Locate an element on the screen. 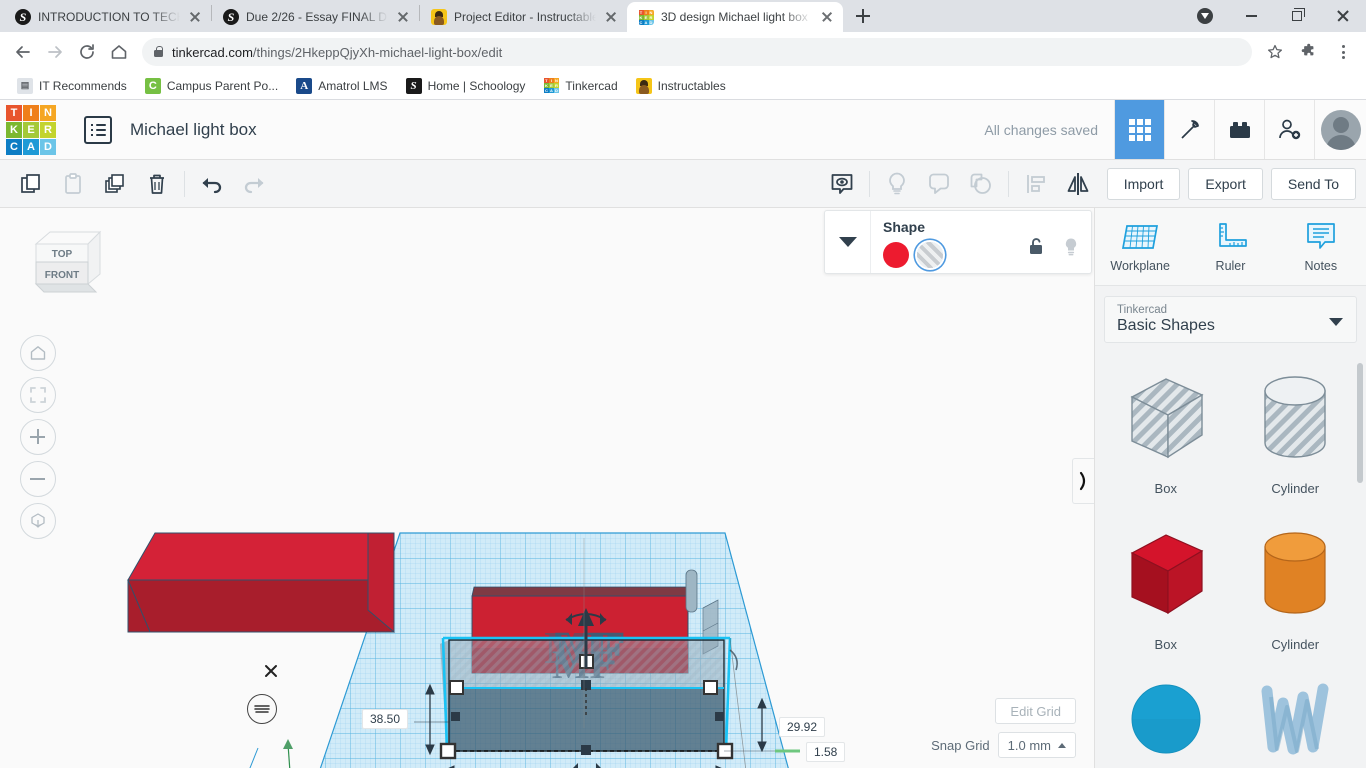  sidebar-item-notes: Notes is located at coordinates (1321, 246).